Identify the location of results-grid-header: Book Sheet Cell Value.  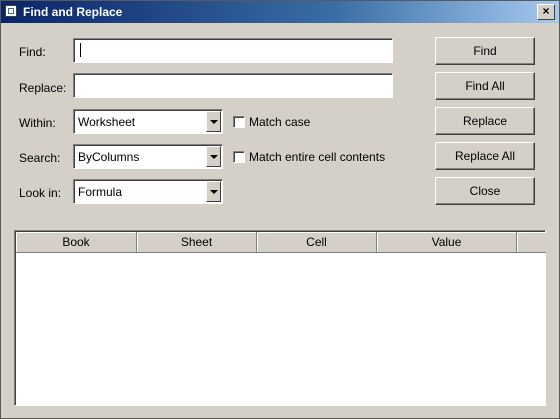
(281, 242).